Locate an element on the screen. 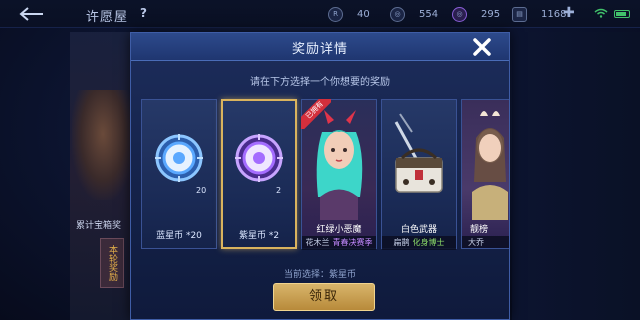 The height and width of the screenshot is (320, 640). page-title: 许愿屋 is located at coordinates (107, 17).